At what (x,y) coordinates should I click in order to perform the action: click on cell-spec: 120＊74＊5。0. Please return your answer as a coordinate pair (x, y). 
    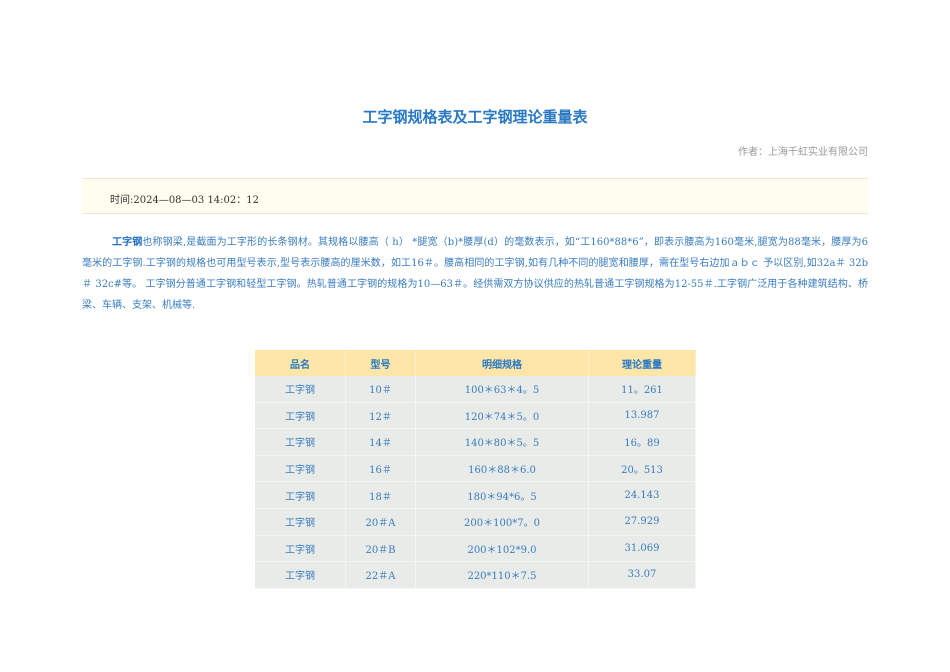
    Looking at the image, I should click on (502, 416).